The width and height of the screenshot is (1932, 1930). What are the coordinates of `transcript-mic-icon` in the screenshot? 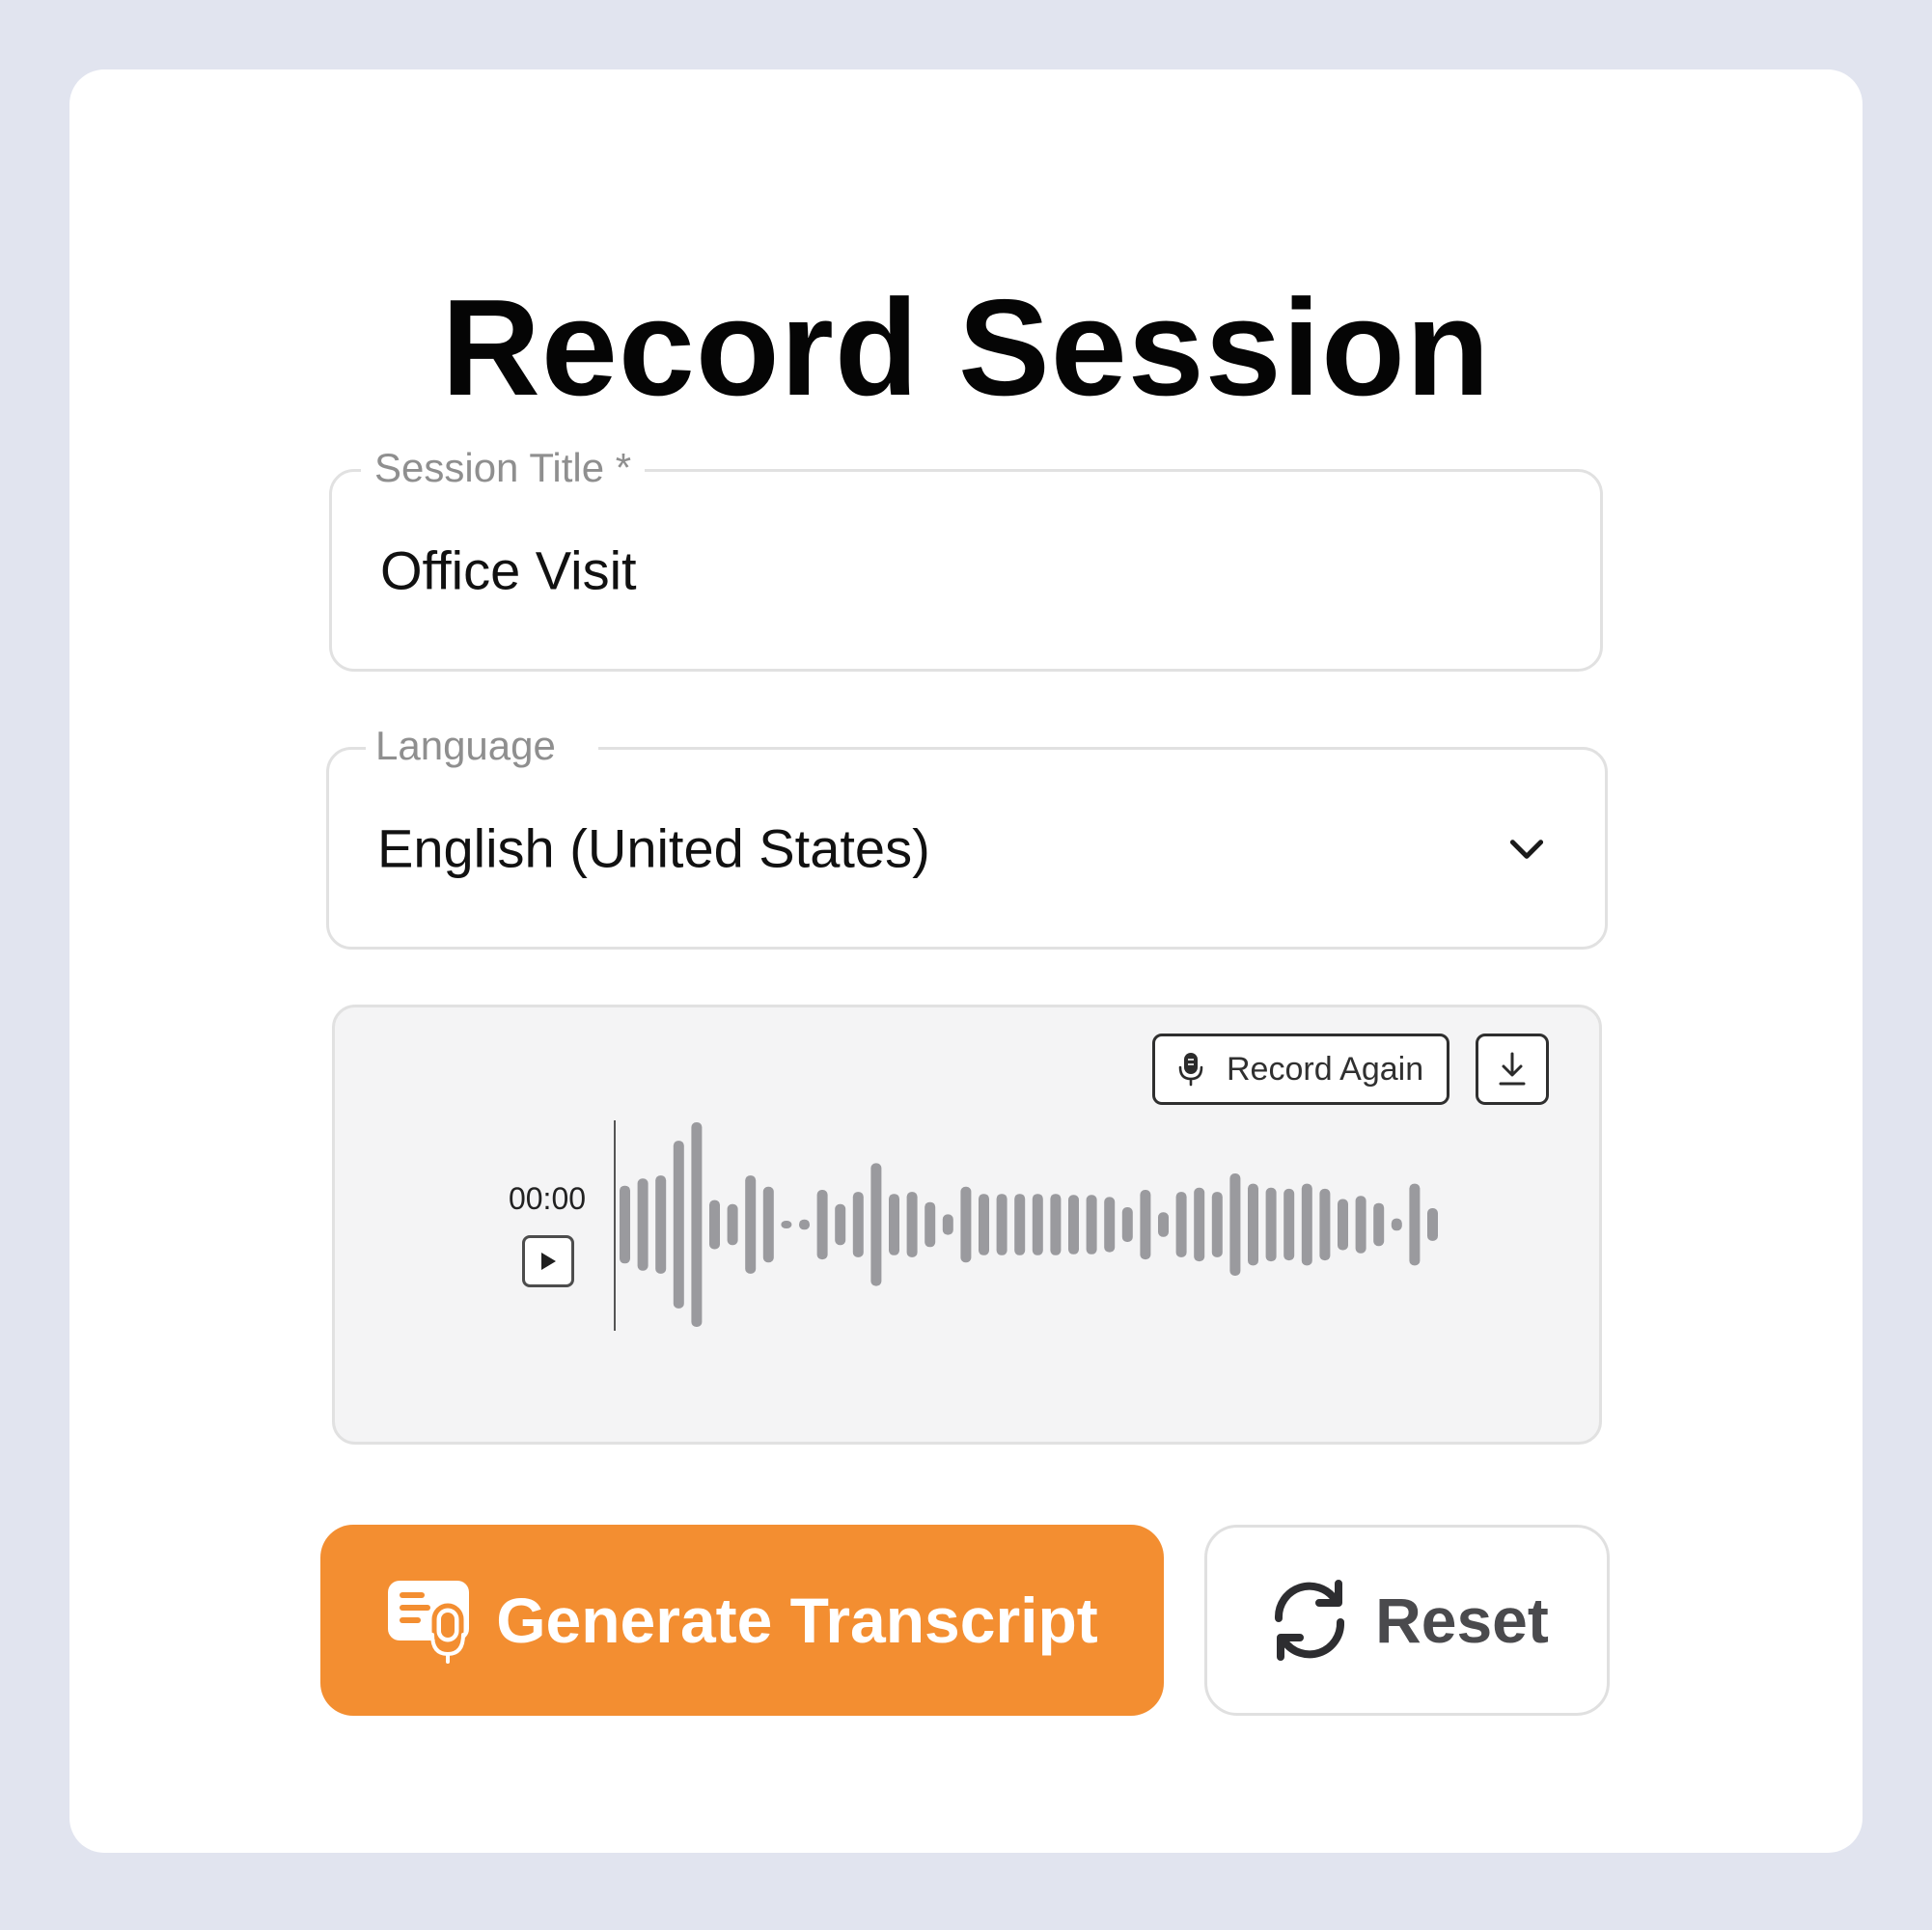 It's located at (429, 1622).